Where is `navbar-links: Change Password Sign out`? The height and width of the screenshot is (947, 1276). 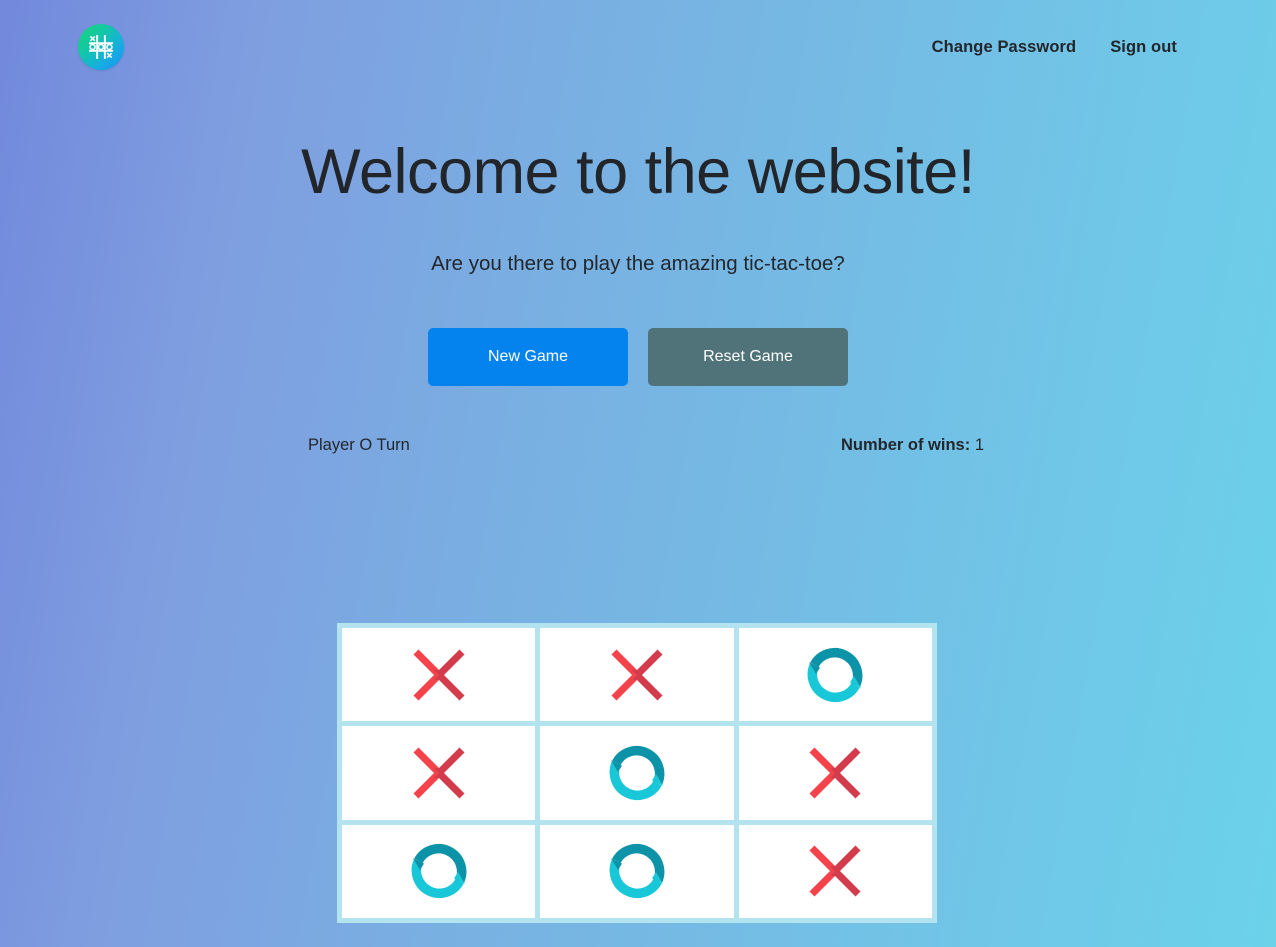 navbar-links: Change Password Sign out is located at coordinates (1054, 47).